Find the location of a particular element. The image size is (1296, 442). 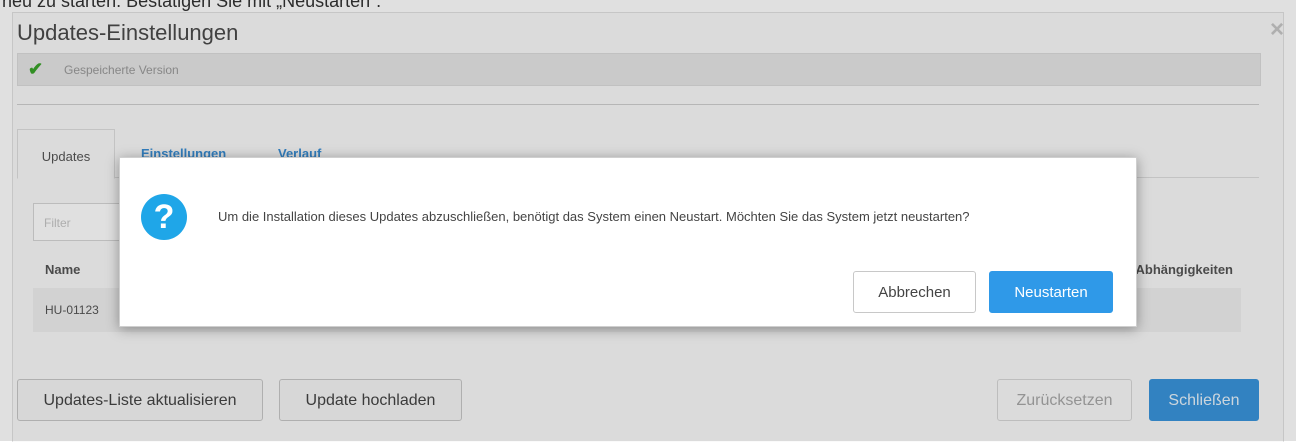

question-icon: ? is located at coordinates (164, 217).